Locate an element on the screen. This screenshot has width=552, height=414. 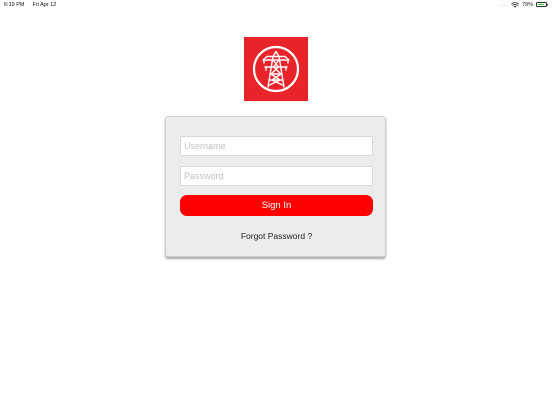
username-input is located at coordinates (276, 146).